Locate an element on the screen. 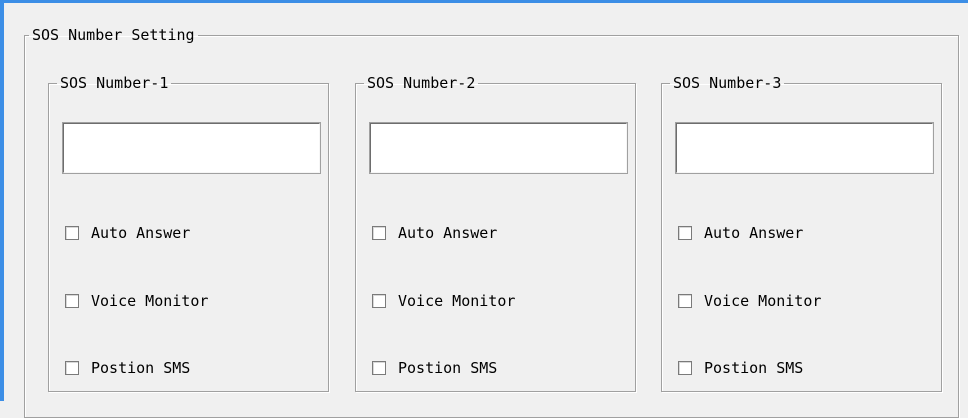 This screenshot has height=418, width=968. sos-1-position-sms-checkbox: Postion SMS is located at coordinates (127, 368).